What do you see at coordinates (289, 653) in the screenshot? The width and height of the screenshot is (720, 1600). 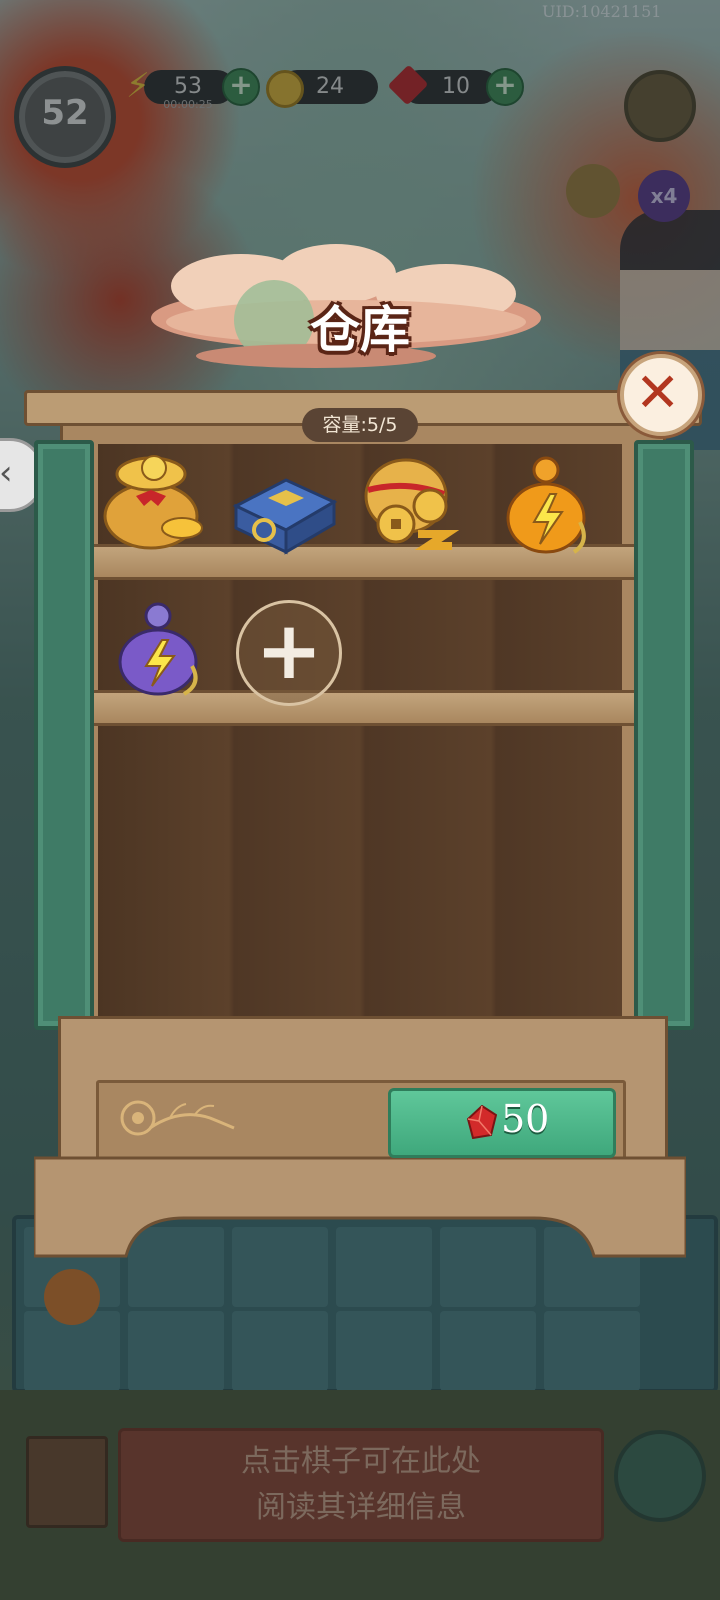 I see `add-slot-button: +` at bounding box center [289, 653].